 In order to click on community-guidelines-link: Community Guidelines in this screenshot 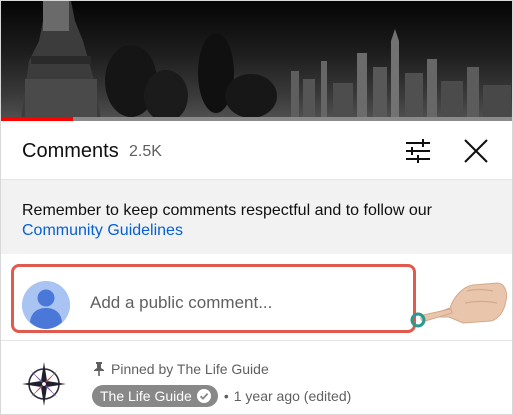, I will do `click(102, 230)`.